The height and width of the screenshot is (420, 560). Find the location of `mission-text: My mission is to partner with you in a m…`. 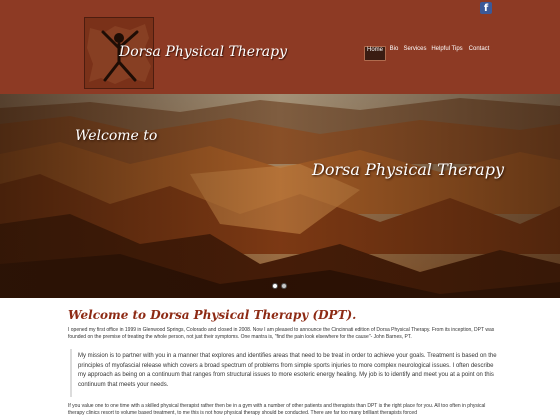

mission-text: My mission is to partner with you in a m… is located at coordinates (287, 370).